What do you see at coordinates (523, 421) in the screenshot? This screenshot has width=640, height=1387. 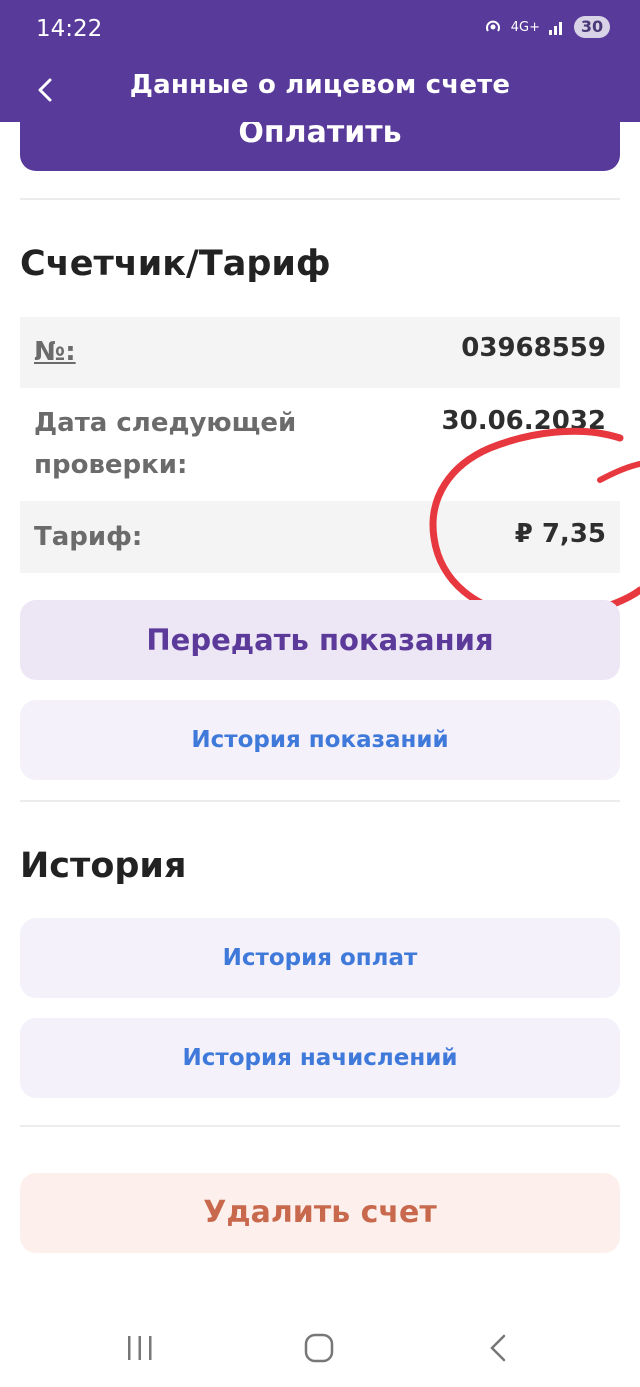 I see `next-check-value: 30.06.2032` at bounding box center [523, 421].